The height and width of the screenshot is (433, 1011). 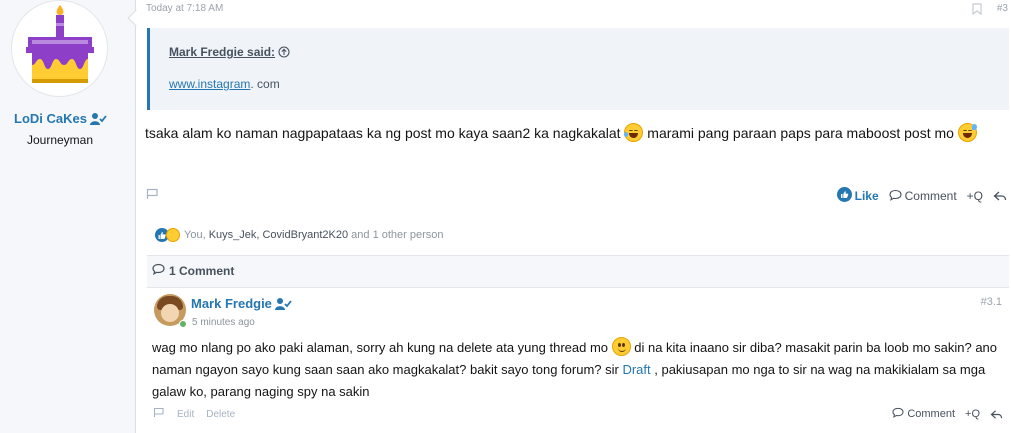 What do you see at coordinates (231, 303) in the screenshot?
I see `comment-author-text: Mark Fredgie` at bounding box center [231, 303].